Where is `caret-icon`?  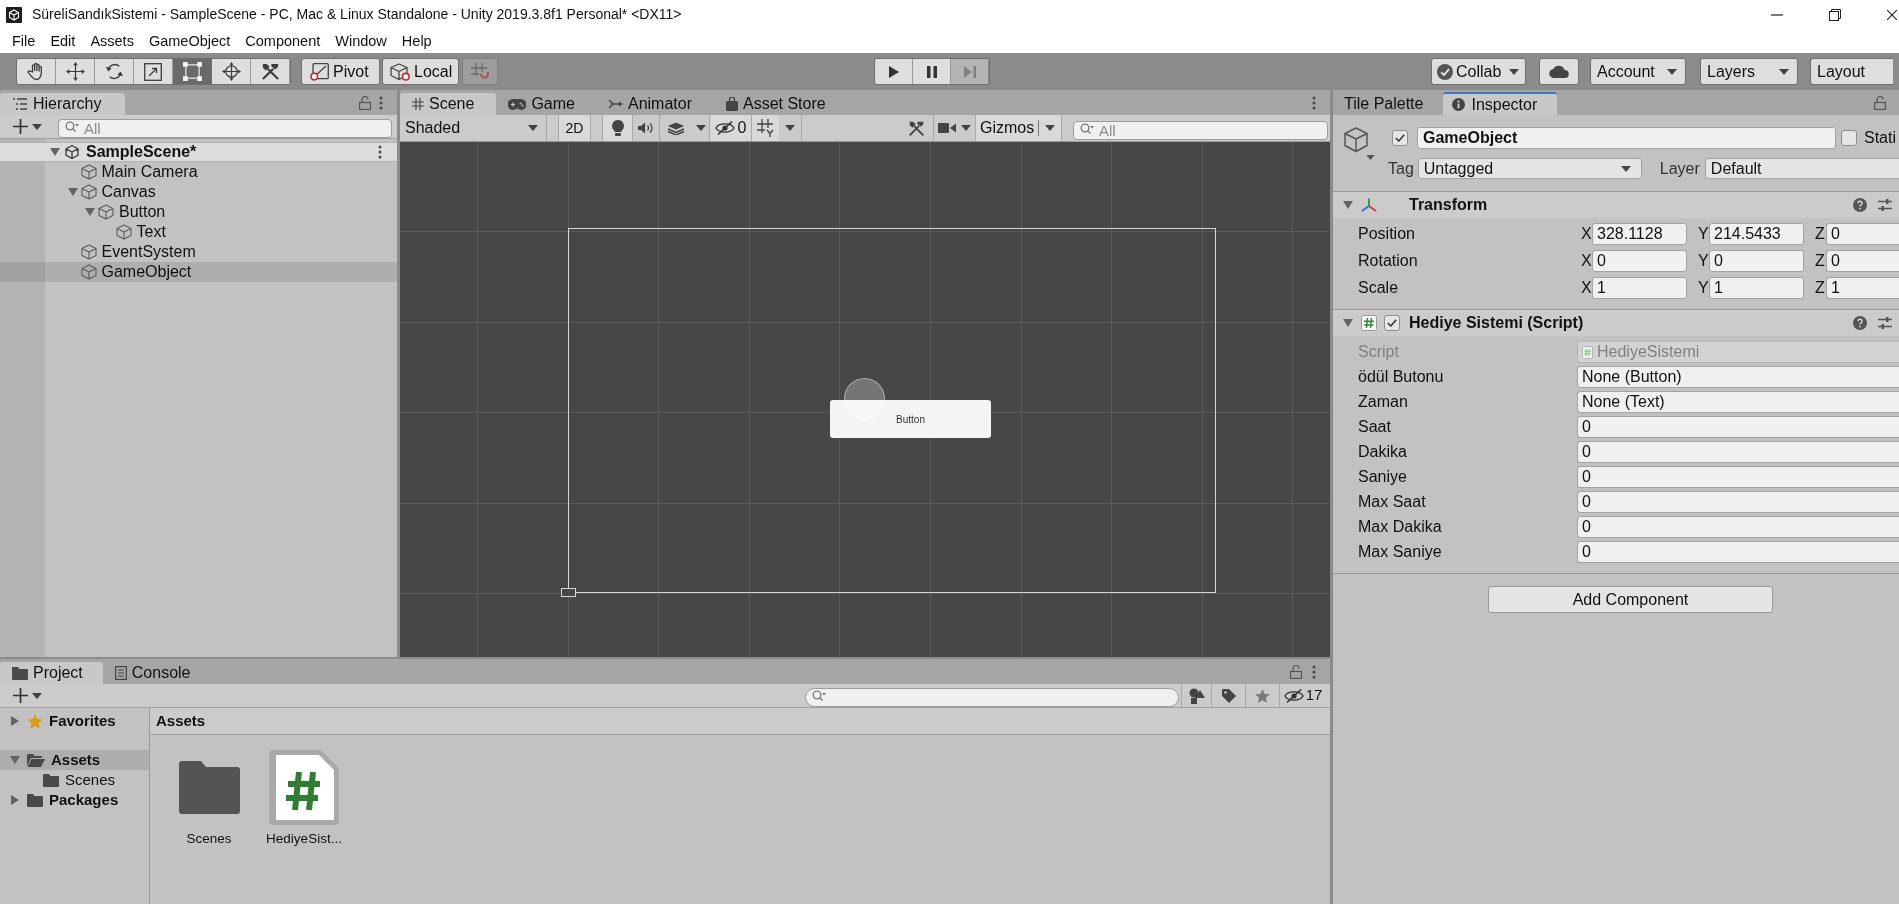 caret-icon is located at coordinates (1370, 157).